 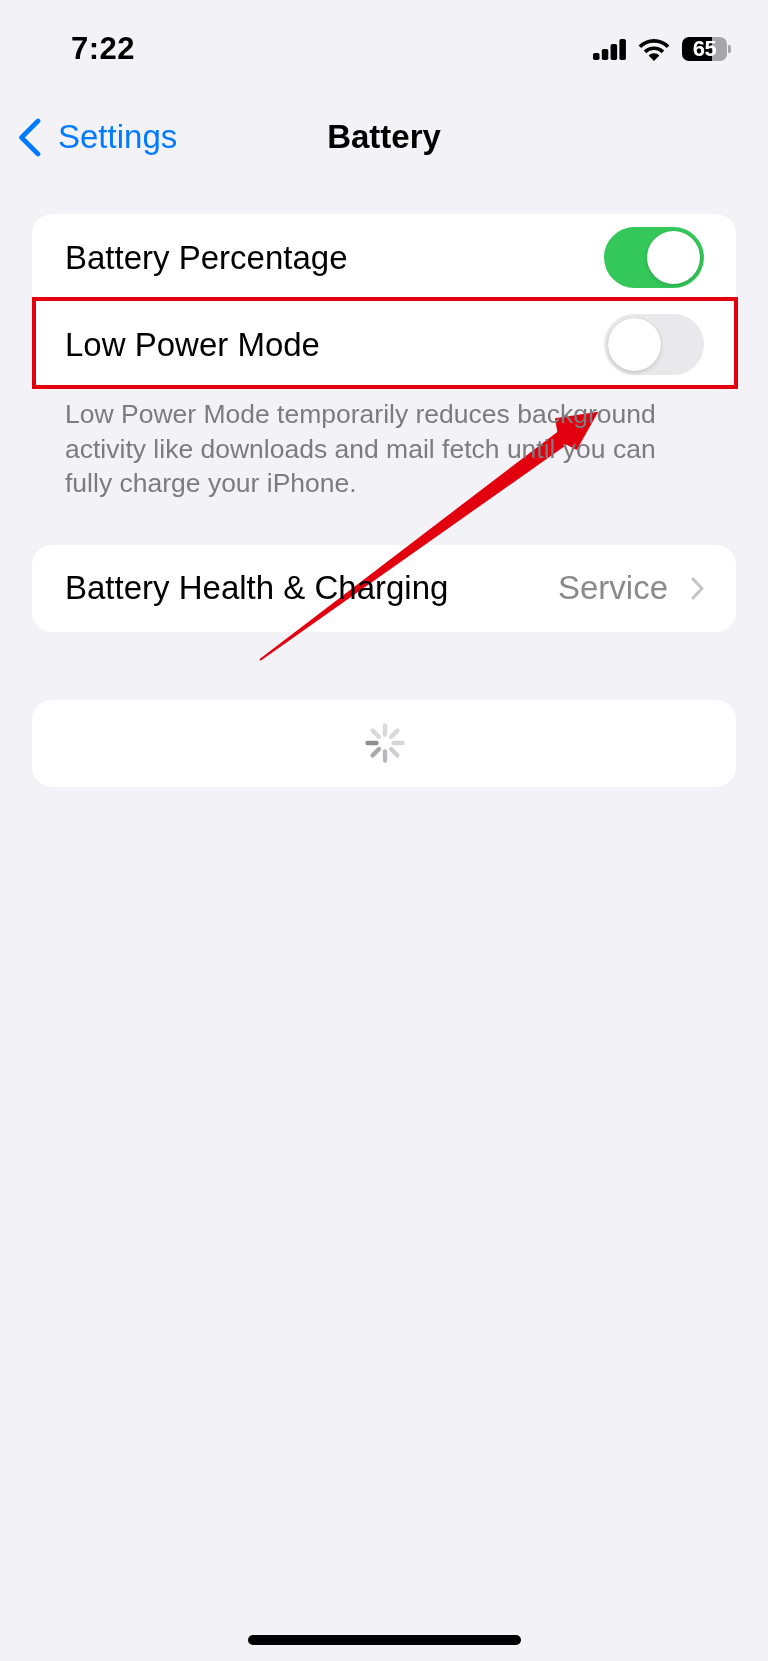 I want to click on row-value: Service, so click(x=612, y=588).